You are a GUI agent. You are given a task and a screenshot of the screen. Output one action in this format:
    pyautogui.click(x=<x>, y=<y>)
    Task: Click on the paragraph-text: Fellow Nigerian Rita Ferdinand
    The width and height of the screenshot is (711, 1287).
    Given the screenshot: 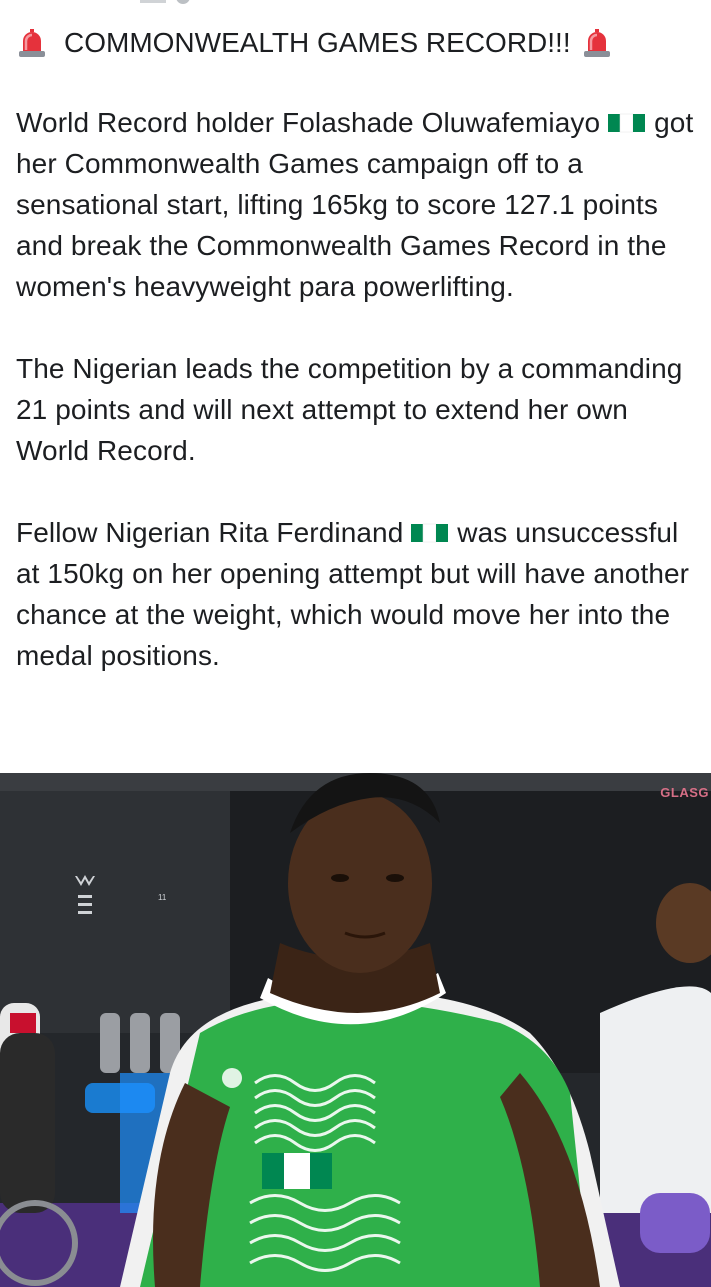 What is the action you would take?
    pyautogui.click(x=210, y=532)
    